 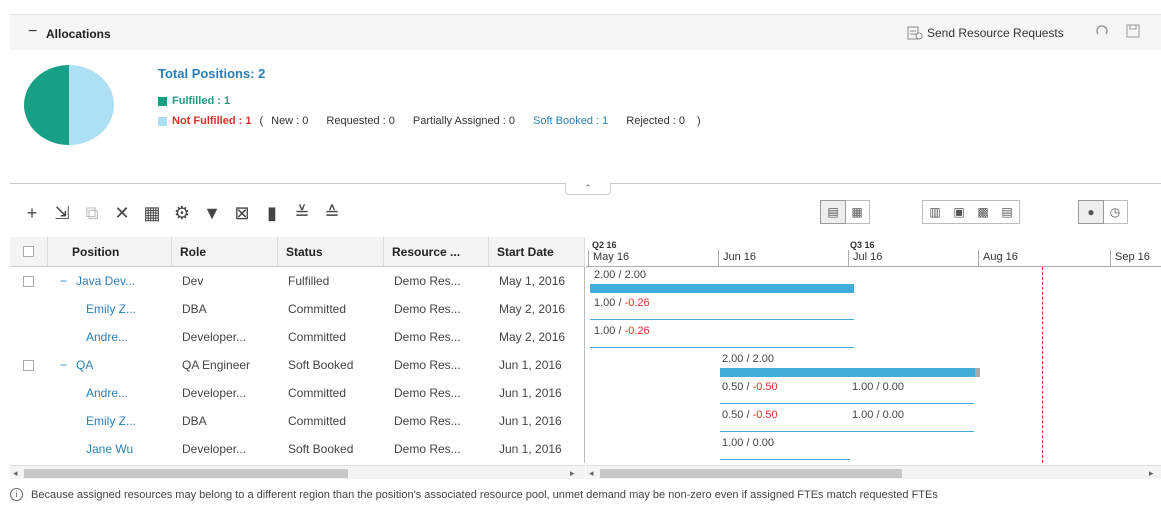 I want to click on refresh-icon, so click(x=1102, y=32).